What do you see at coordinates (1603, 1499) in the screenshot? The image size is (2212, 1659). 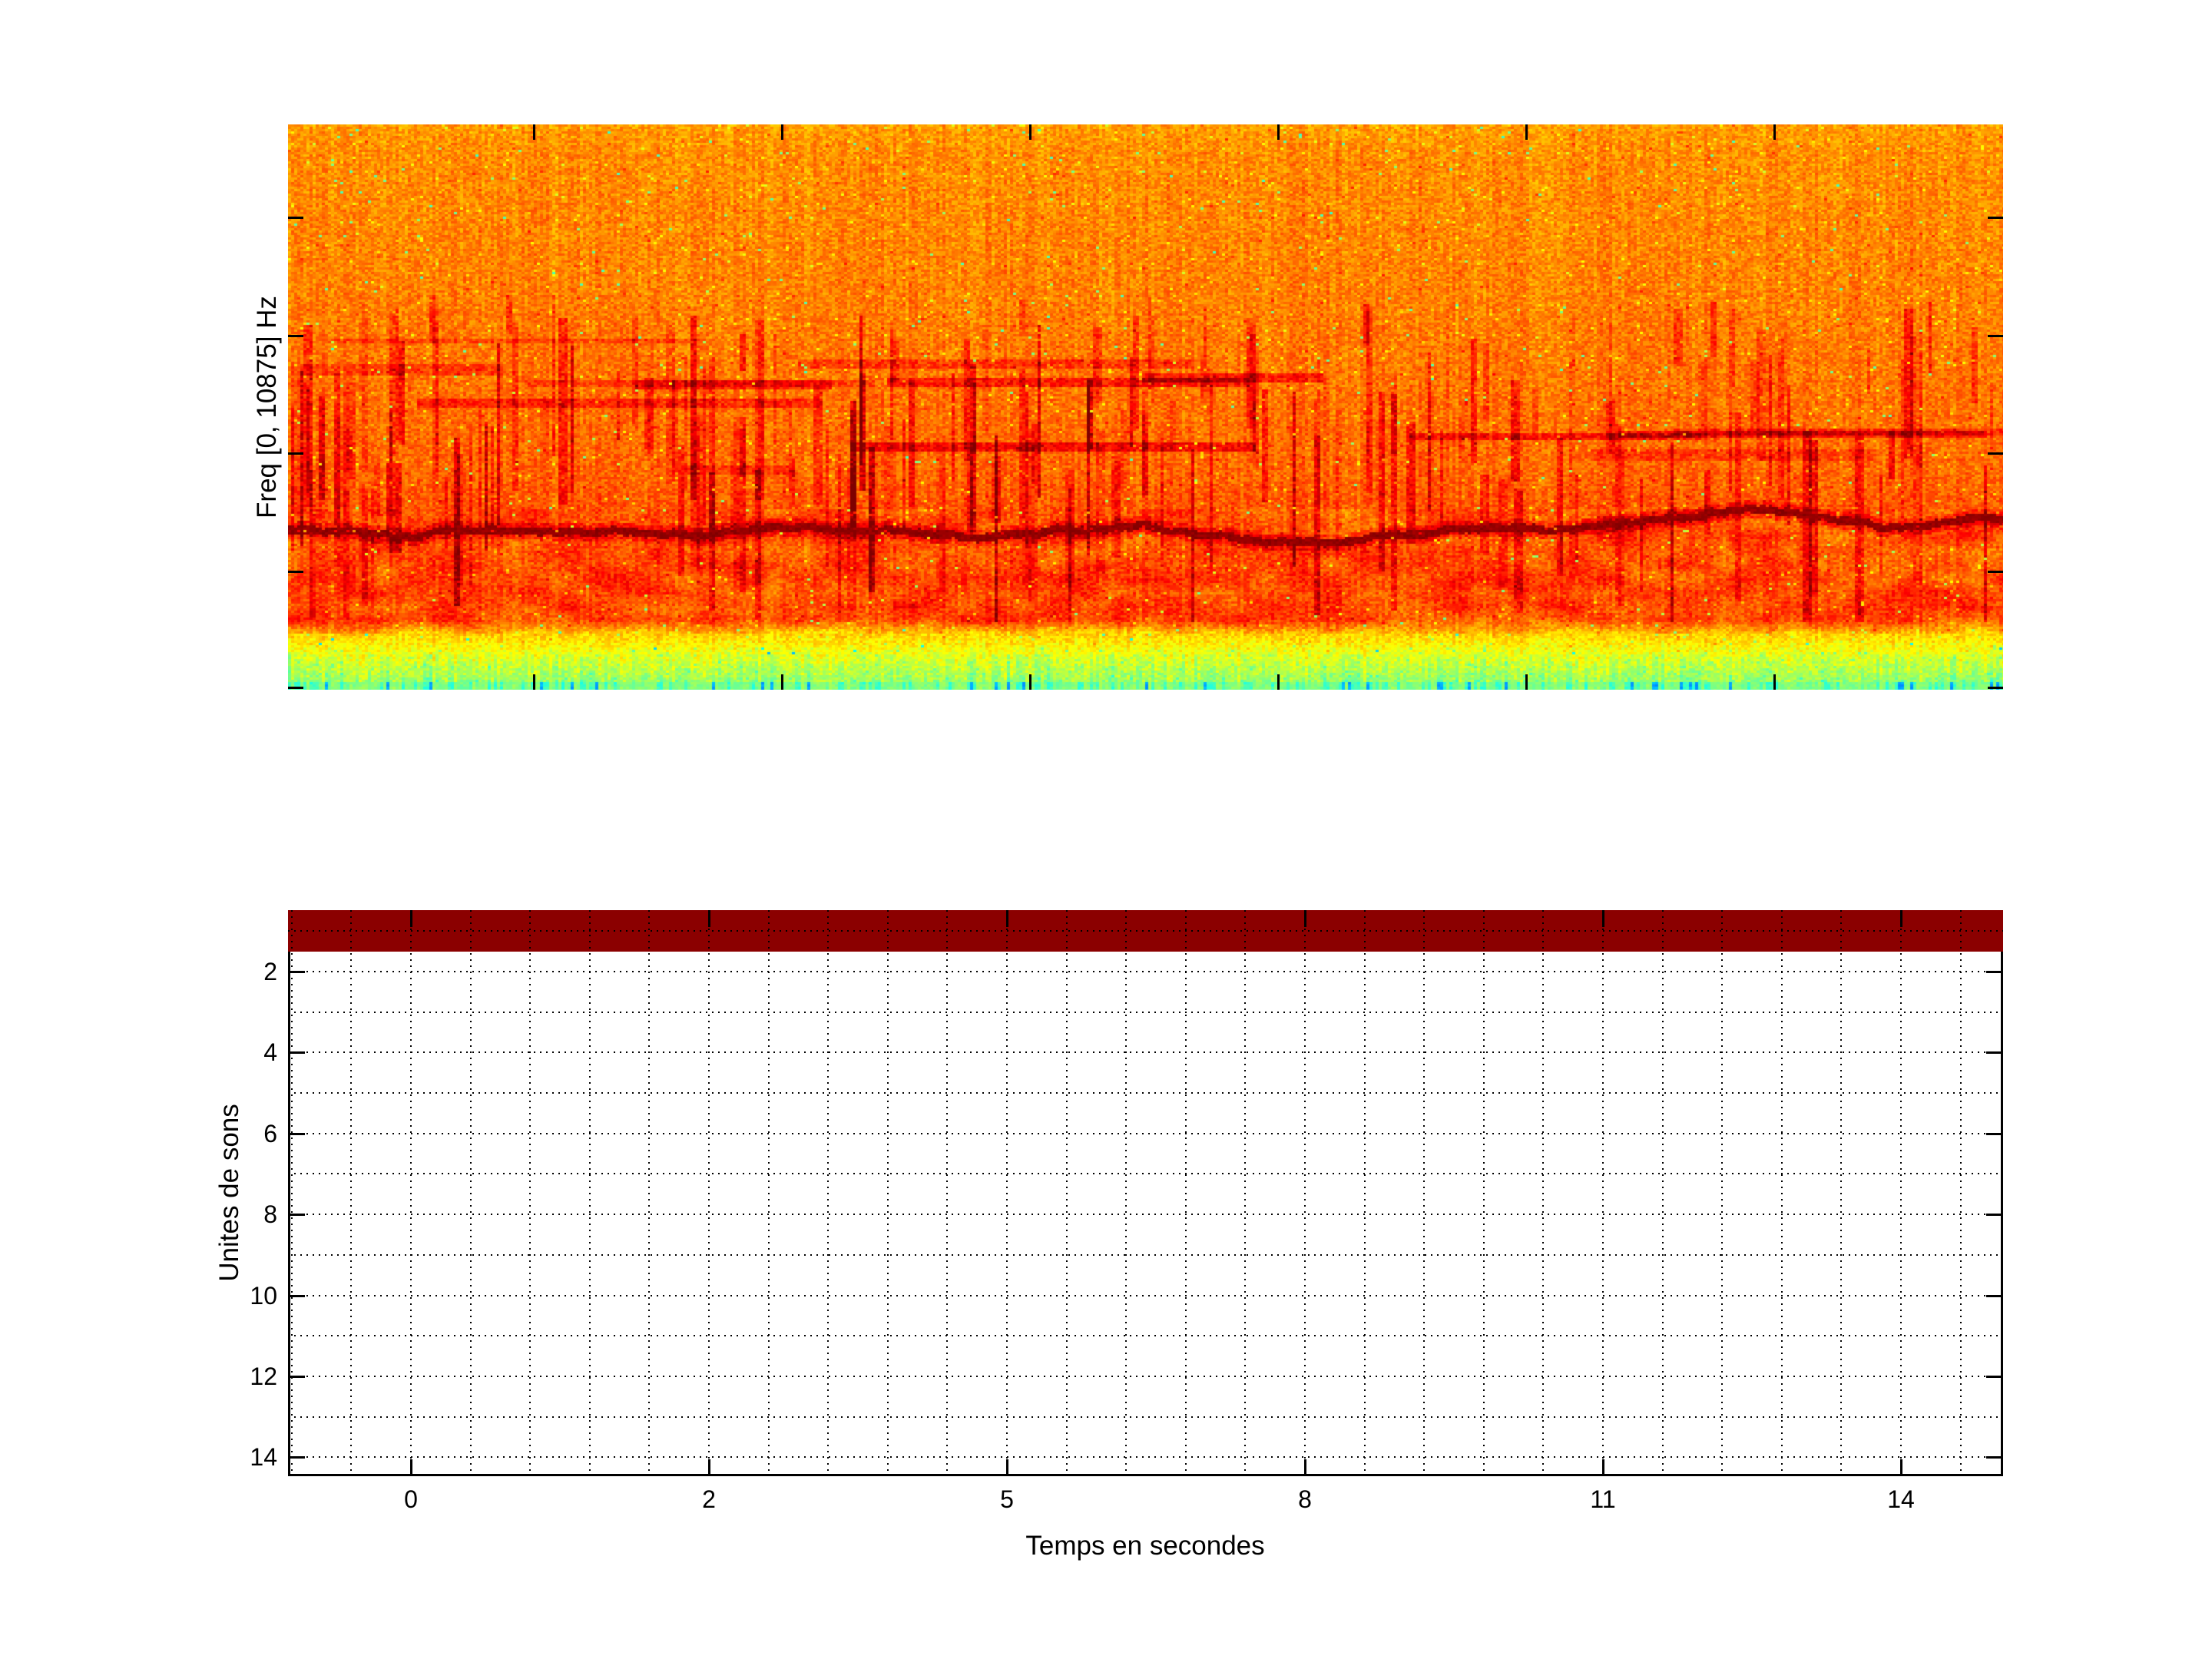 I see `x-tick-label: 11` at bounding box center [1603, 1499].